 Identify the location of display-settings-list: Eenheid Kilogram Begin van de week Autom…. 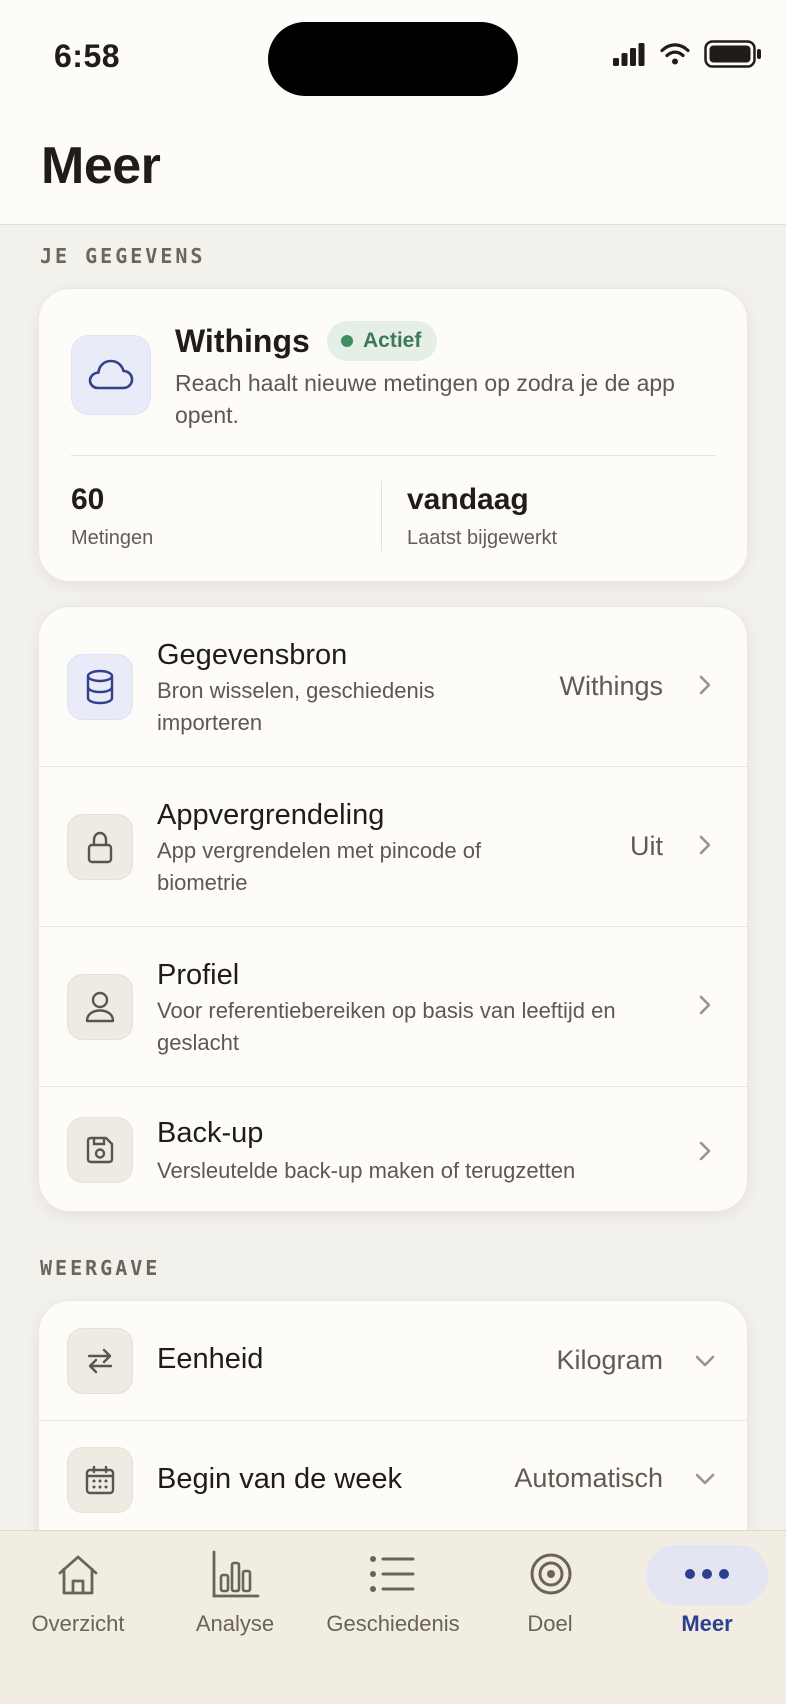
(393, 1430).